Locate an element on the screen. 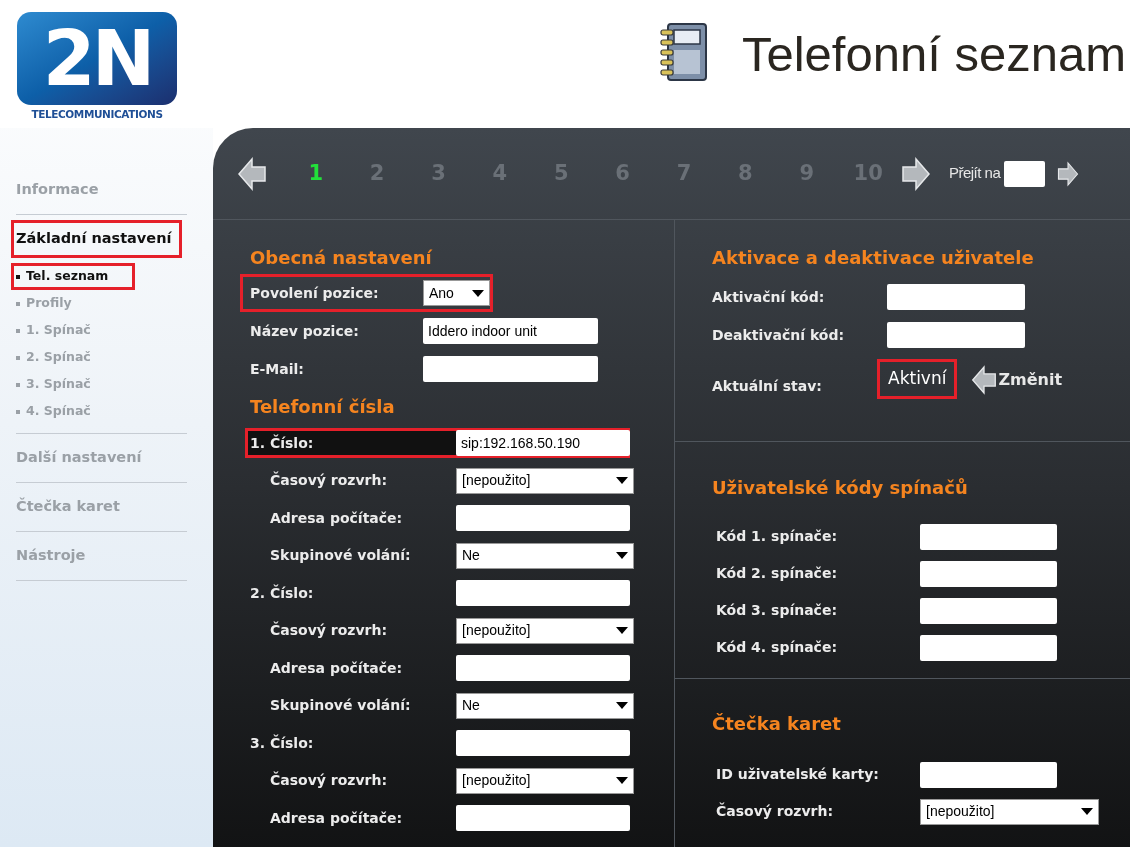  section-heading: Aktivace a deaktivace uživatele is located at coordinates (873, 258).